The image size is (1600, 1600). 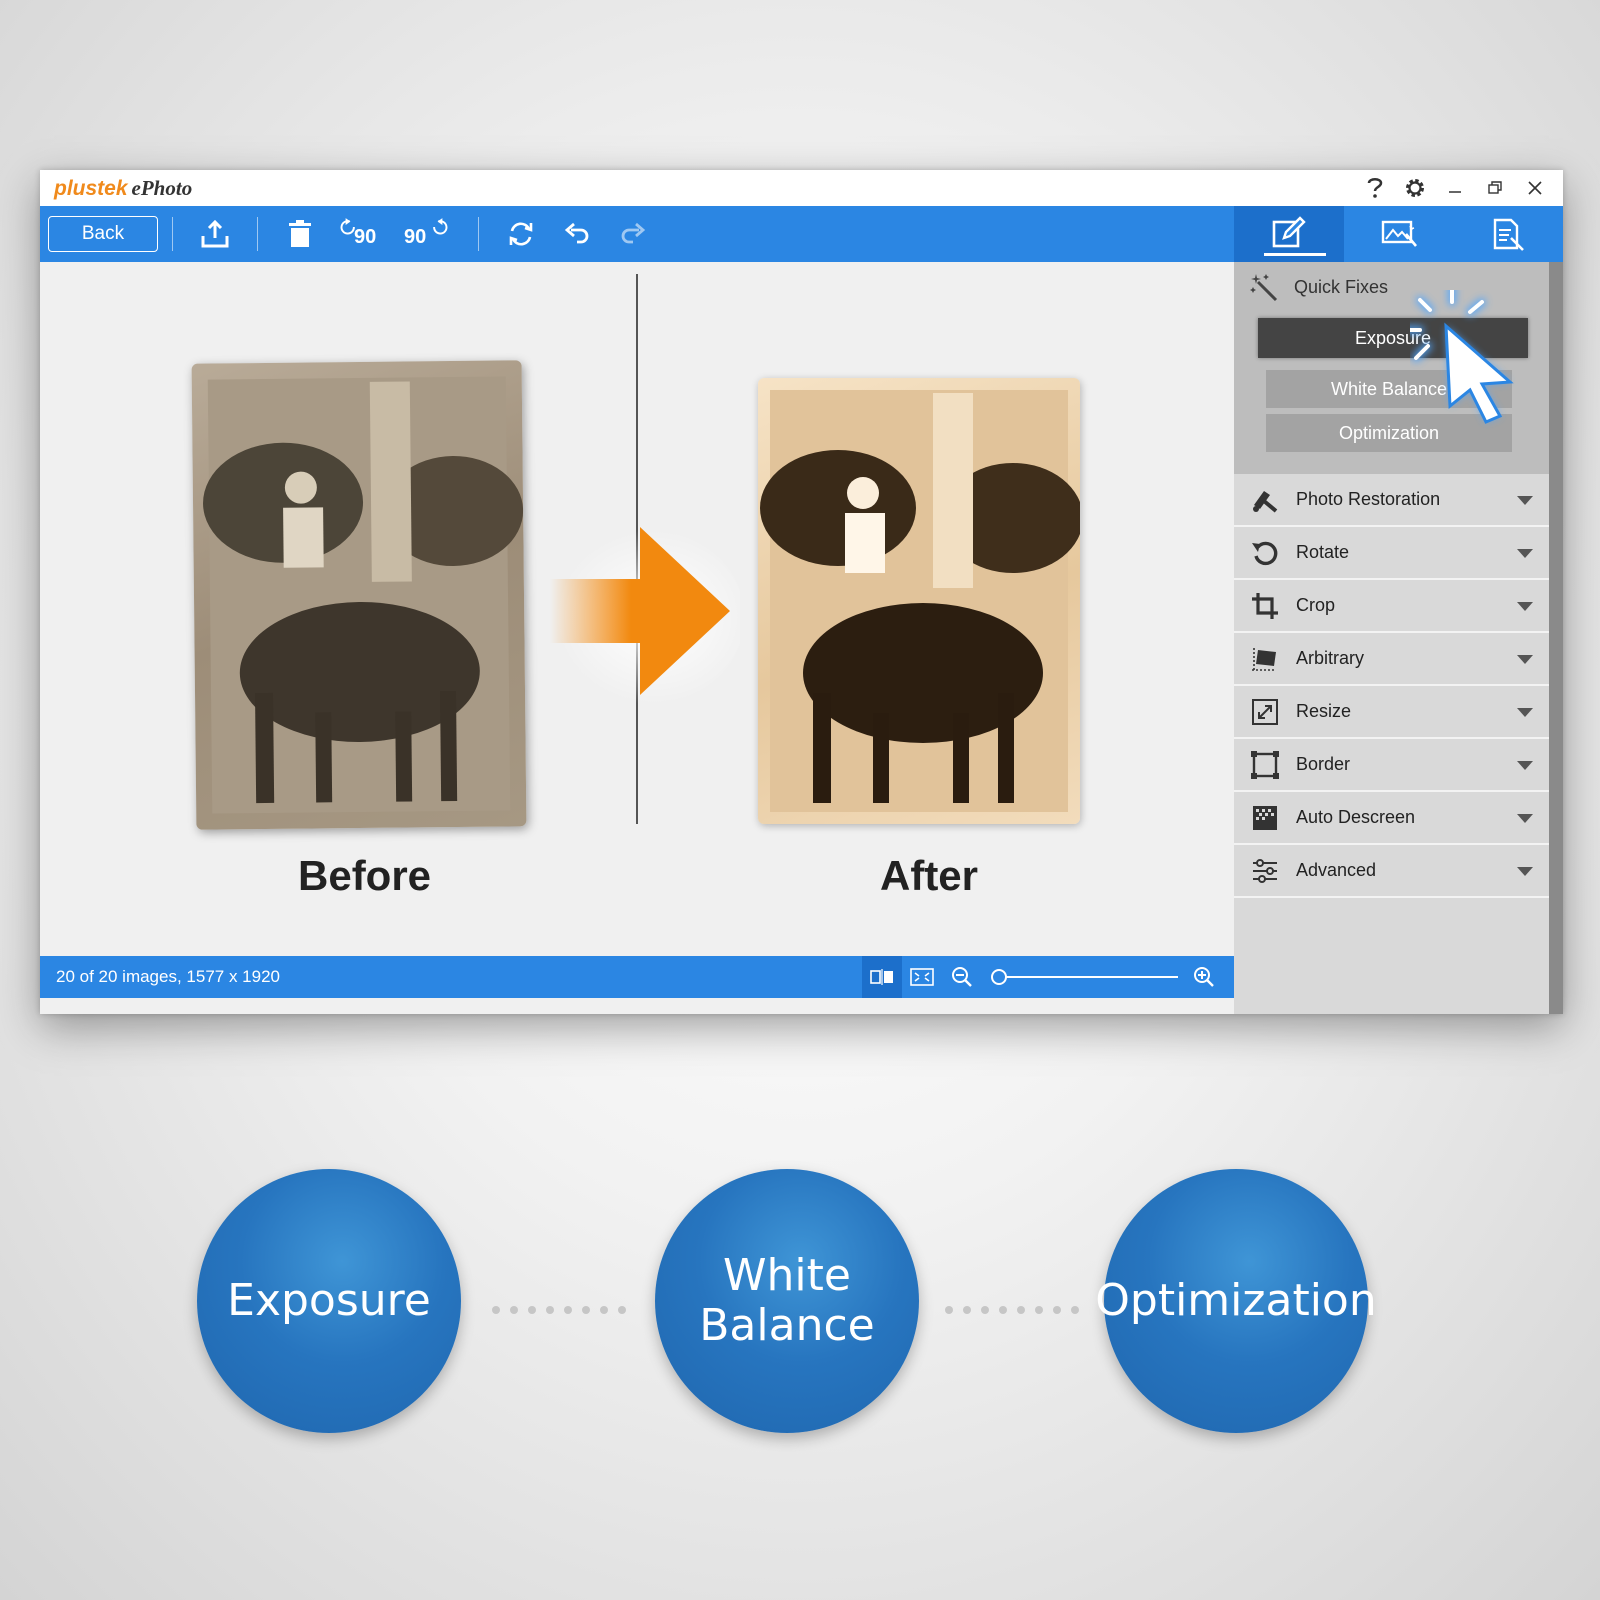 What do you see at coordinates (1088, 977) in the screenshot?
I see `zoom-track-line` at bounding box center [1088, 977].